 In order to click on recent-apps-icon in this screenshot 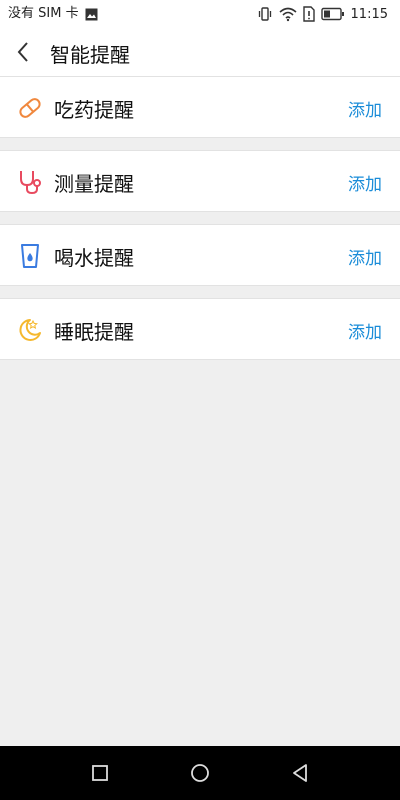, I will do `click(100, 773)`.